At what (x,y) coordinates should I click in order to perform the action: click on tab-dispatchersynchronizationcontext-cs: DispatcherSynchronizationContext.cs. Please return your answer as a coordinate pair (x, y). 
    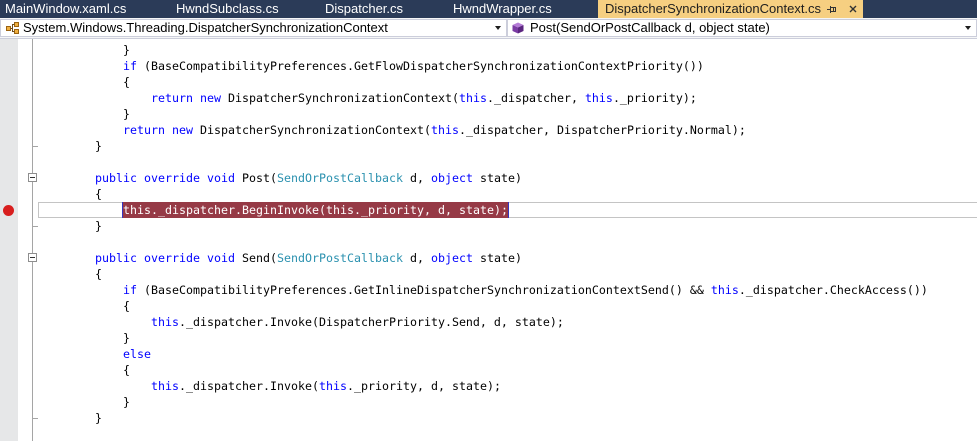
    Looking at the image, I should click on (730, 9).